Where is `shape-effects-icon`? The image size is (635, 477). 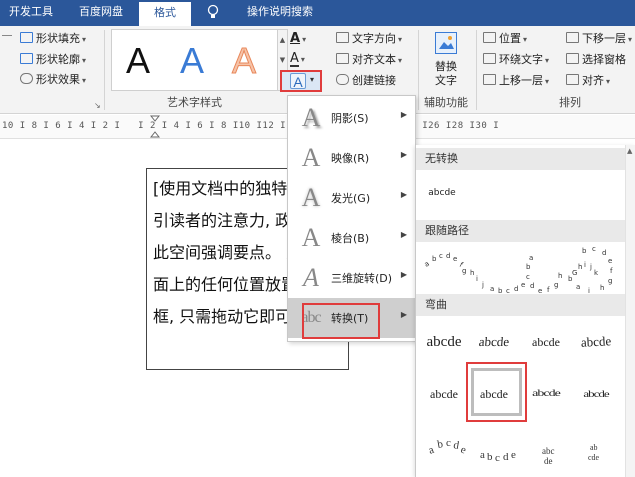
shape-effects-icon is located at coordinates (26, 78).